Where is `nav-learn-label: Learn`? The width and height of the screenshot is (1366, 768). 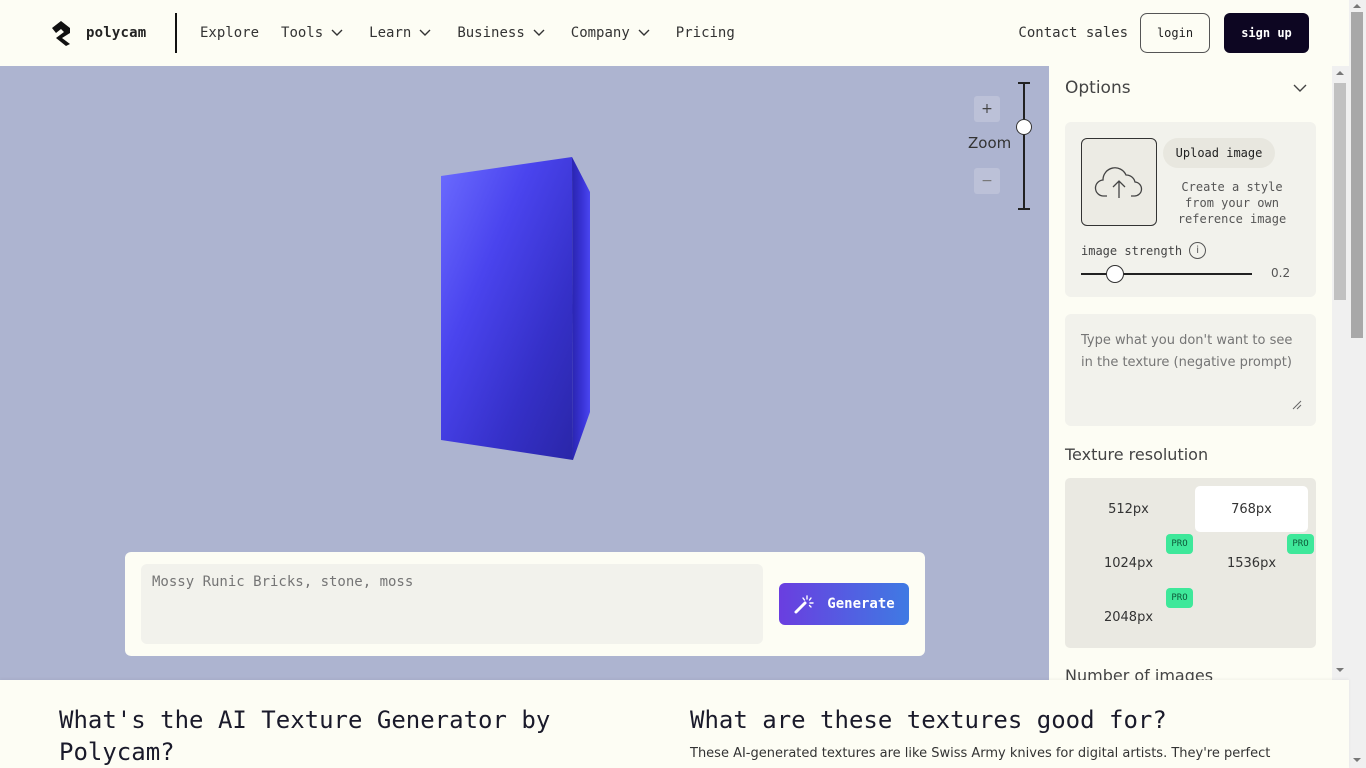
nav-learn-label: Learn is located at coordinates (390, 33).